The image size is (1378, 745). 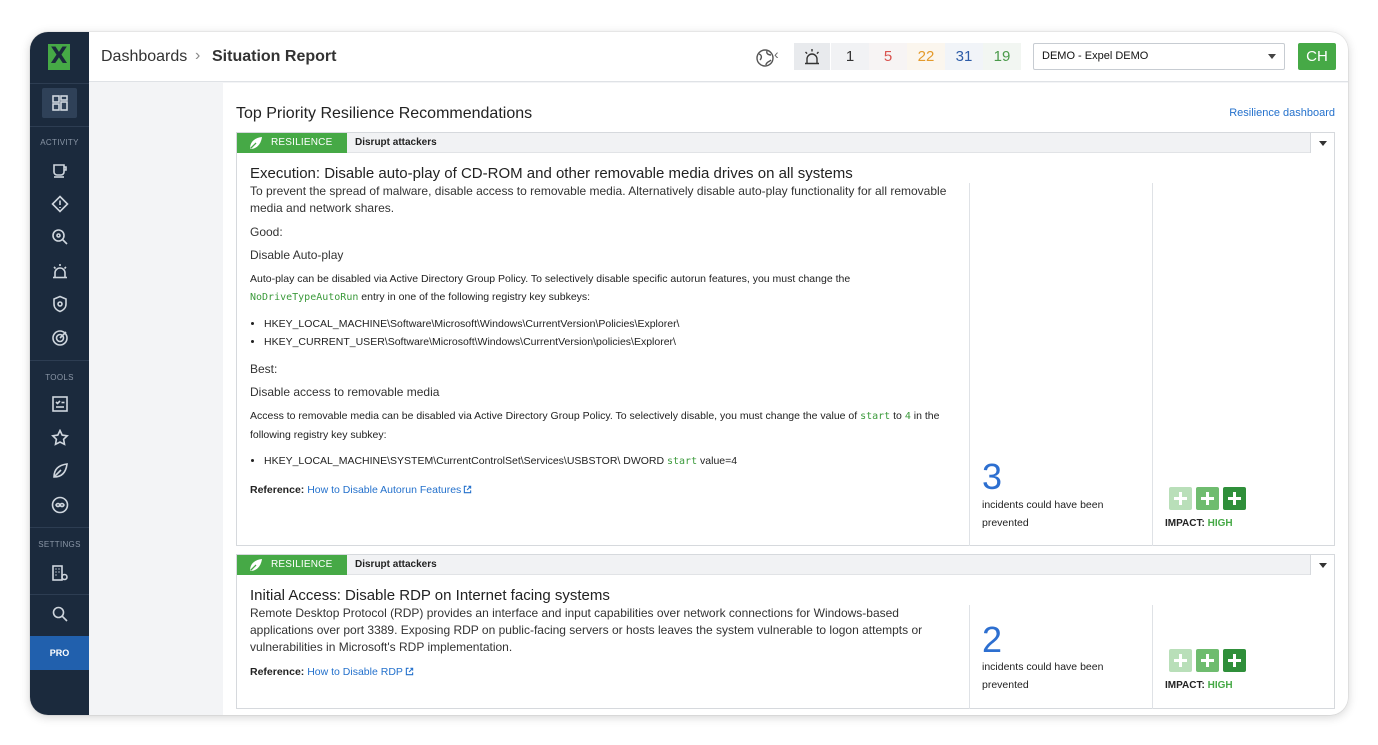 What do you see at coordinates (964, 56) in the screenshot?
I see `severity-low-count: 31` at bounding box center [964, 56].